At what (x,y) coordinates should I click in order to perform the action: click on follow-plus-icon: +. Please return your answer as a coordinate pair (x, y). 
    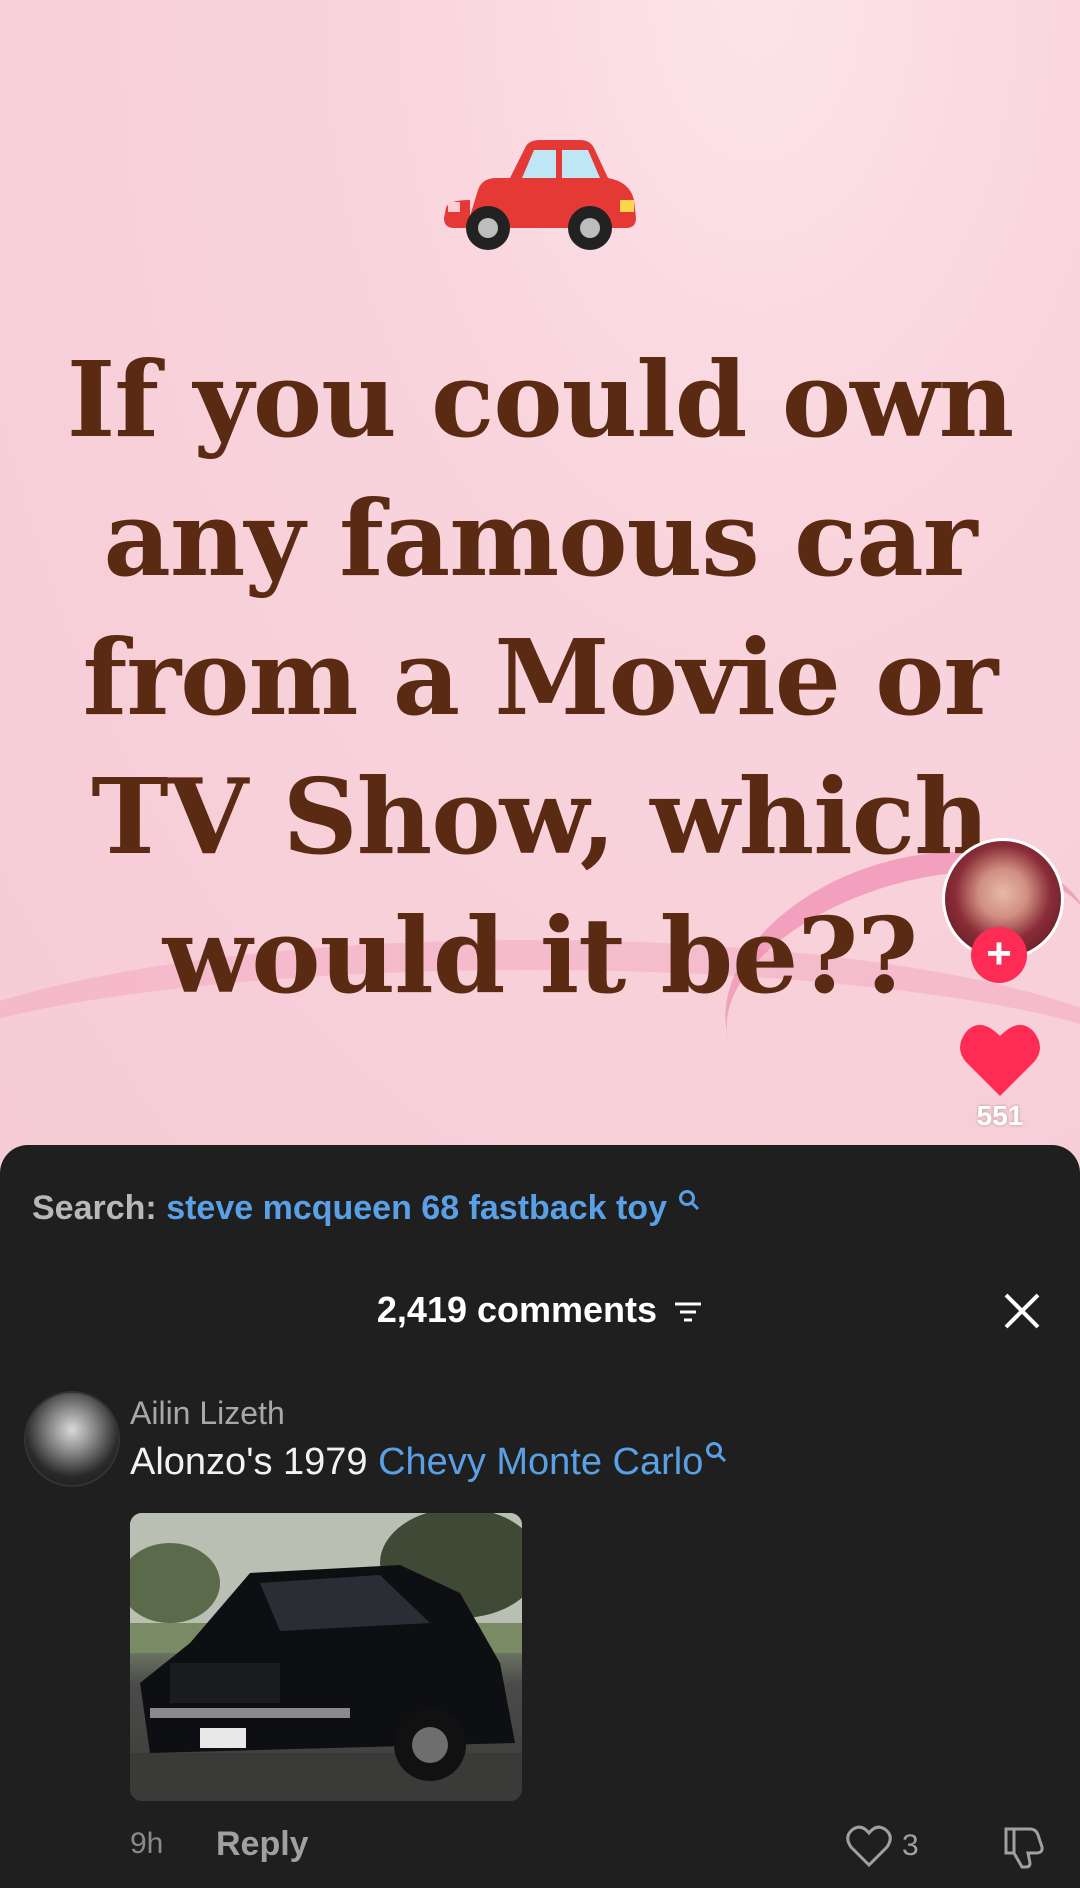
    Looking at the image, I should click on (999, 955).